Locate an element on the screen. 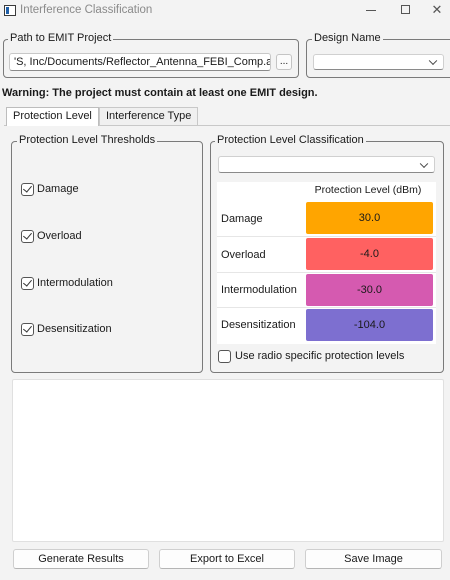  minimize-icon is located at coordinates (371, 11).